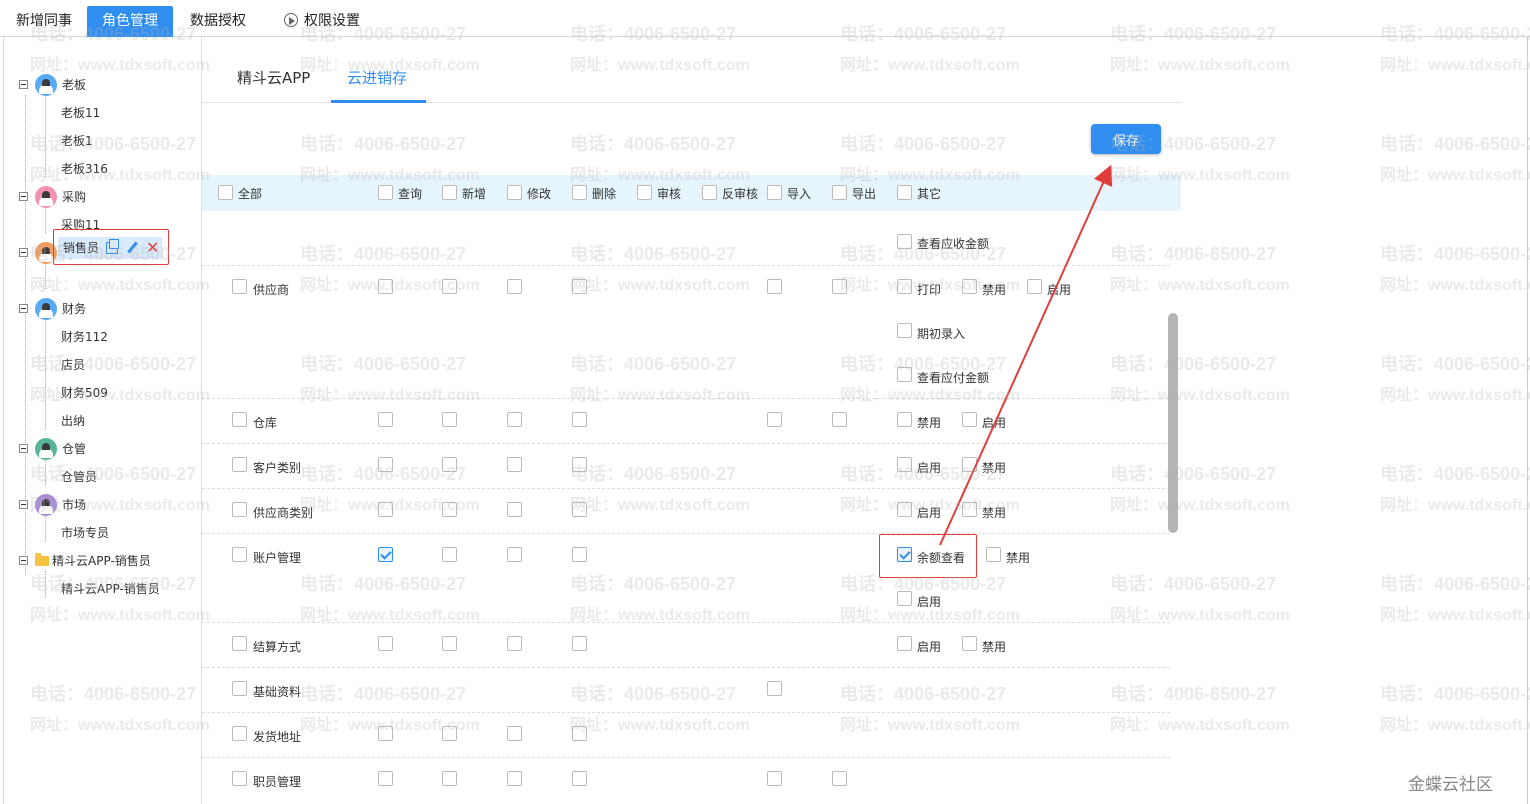 The height and width of the screenshot is (804, 1530). What do you see at coordinates (239, 419) in the screenshot?
I see `checkbox-warehouse` at bounding box center [239, 419].